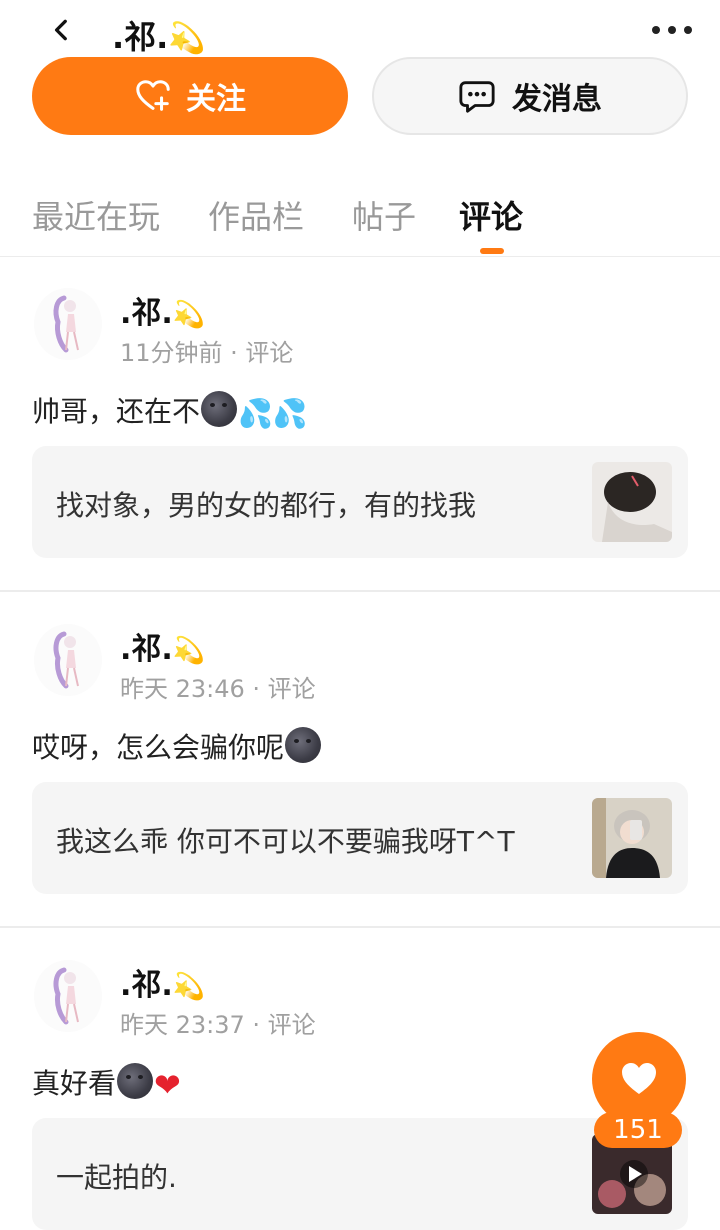  Describe the element at coordinates (266, 505) in the screenshot. I see `quoted-post-text: 找对象，男的女的都行，有的找我` at that location.